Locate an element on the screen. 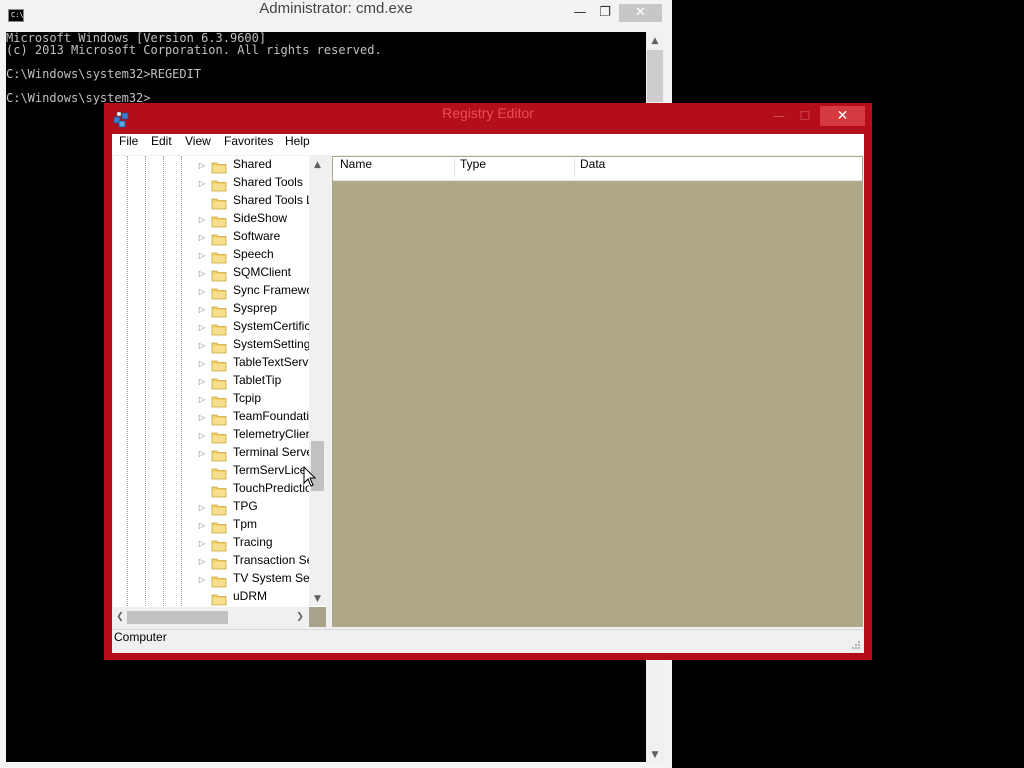 The height and width of the screenshot is (768, 1024). tree-item-label: TPG is located at coordinates (245, 506).